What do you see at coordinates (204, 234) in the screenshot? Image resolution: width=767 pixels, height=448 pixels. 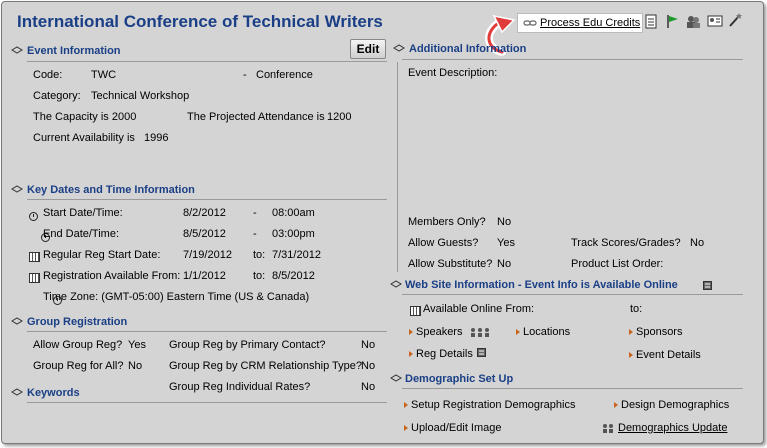 I see `end-date-value: 8/5/2012` at bounding box center [204, 234].